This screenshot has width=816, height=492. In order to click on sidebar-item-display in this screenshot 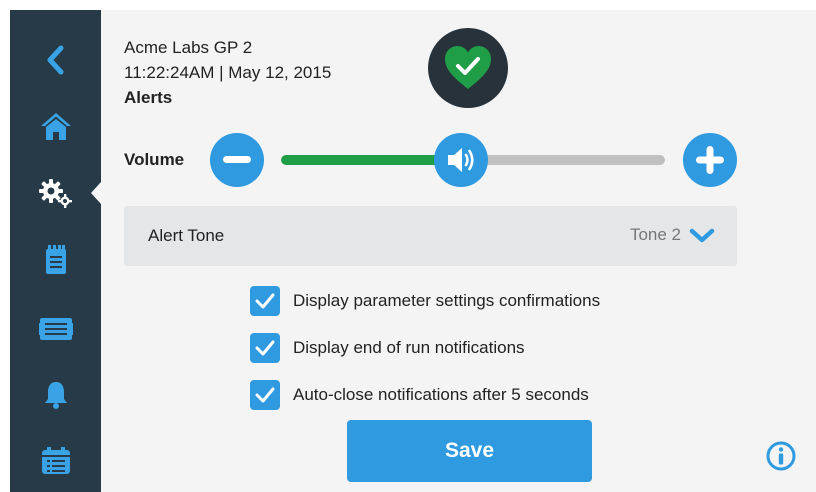, I will do `click(55, 329)`.